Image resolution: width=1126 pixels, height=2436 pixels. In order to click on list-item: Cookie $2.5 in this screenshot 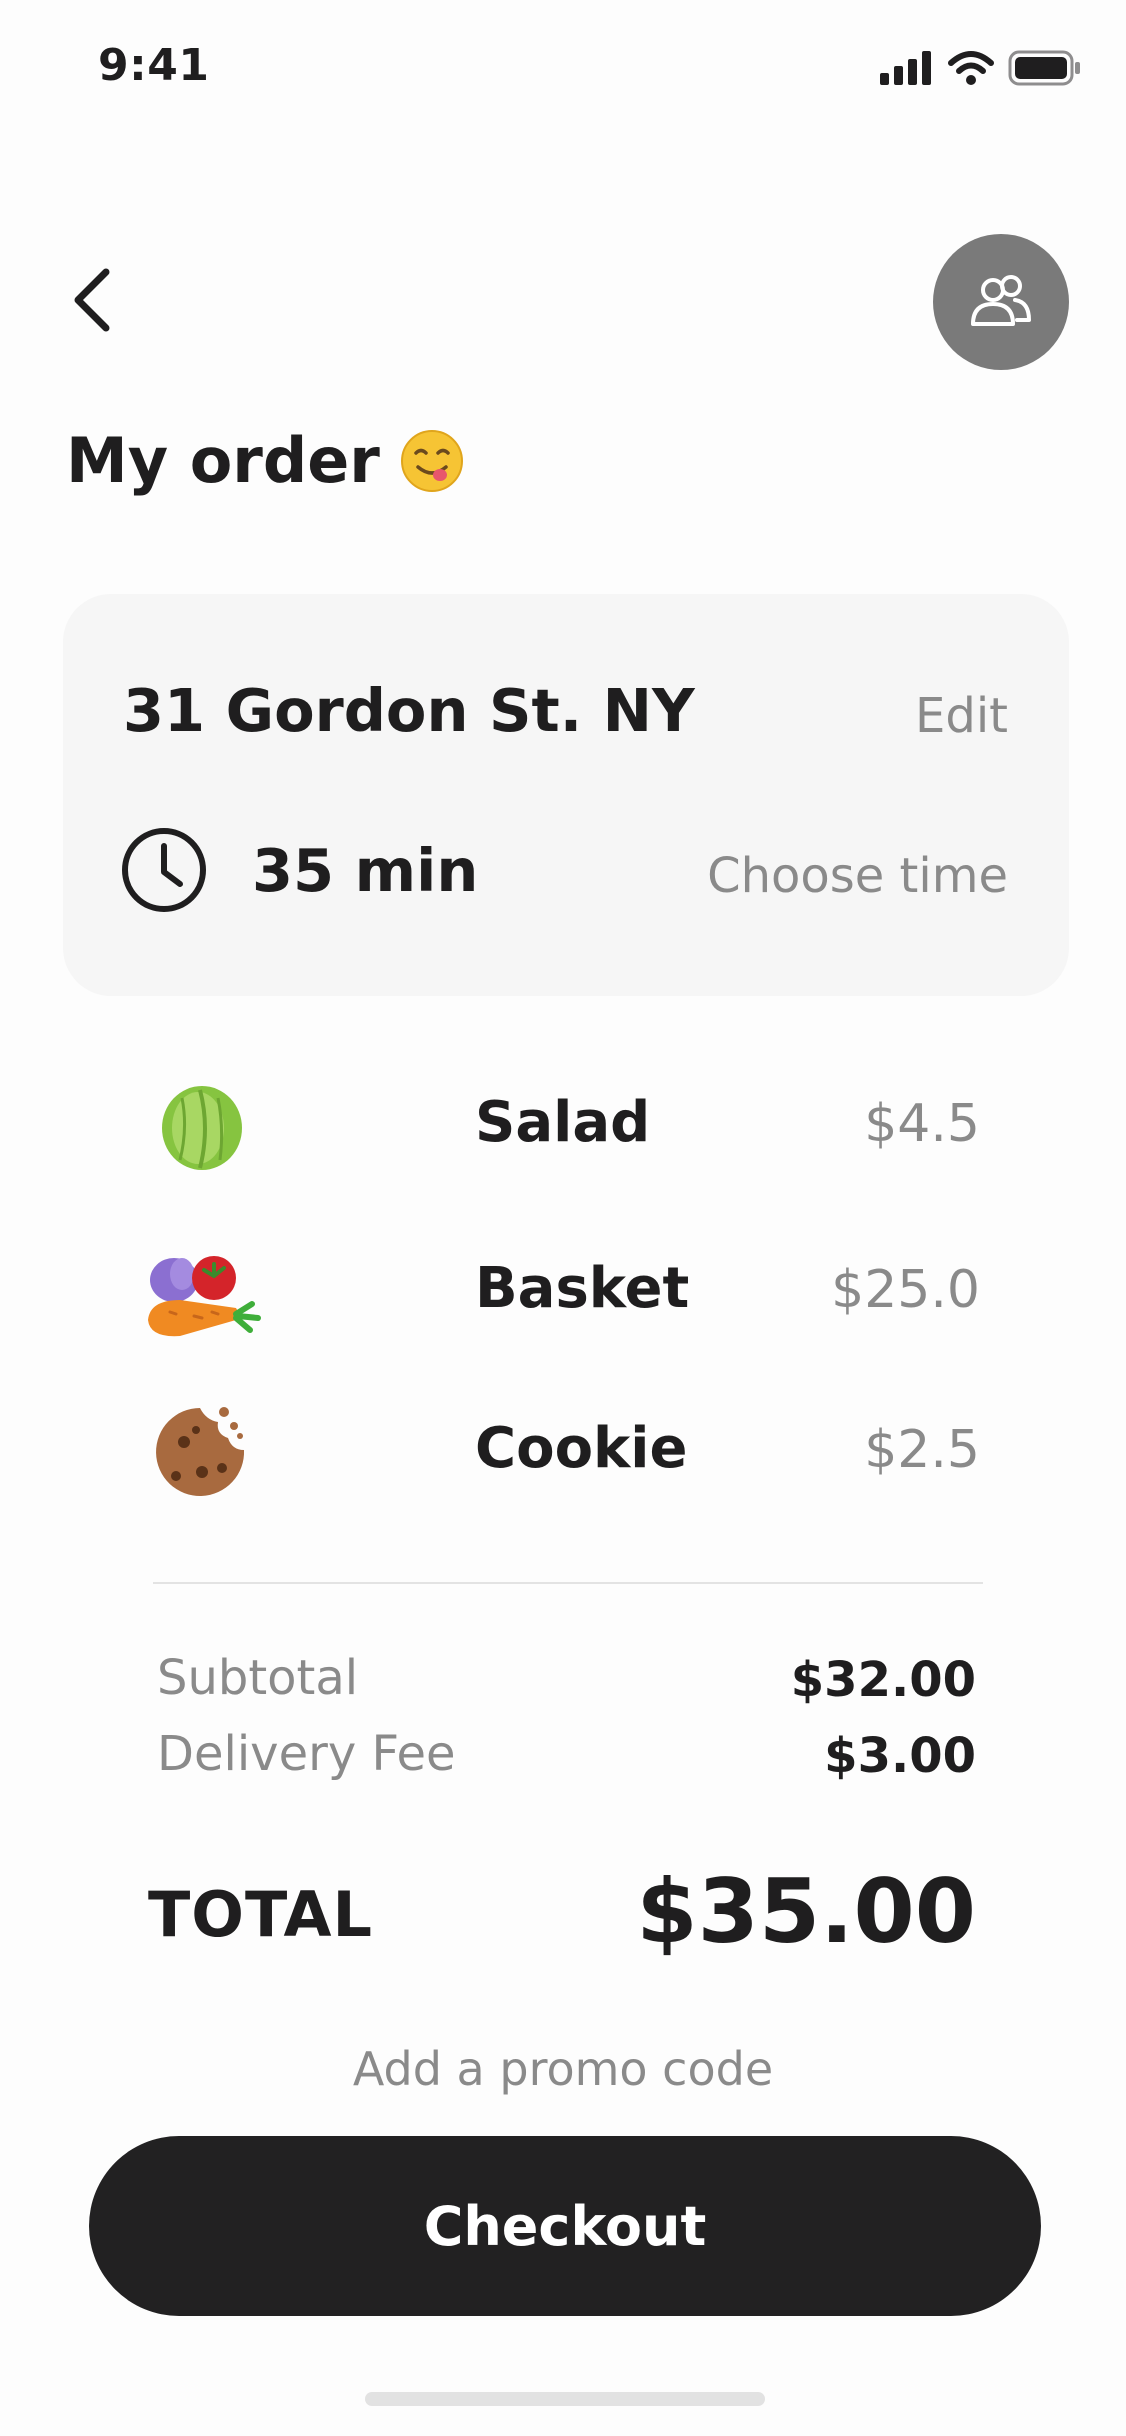, I will do `click(560, 1454)`.